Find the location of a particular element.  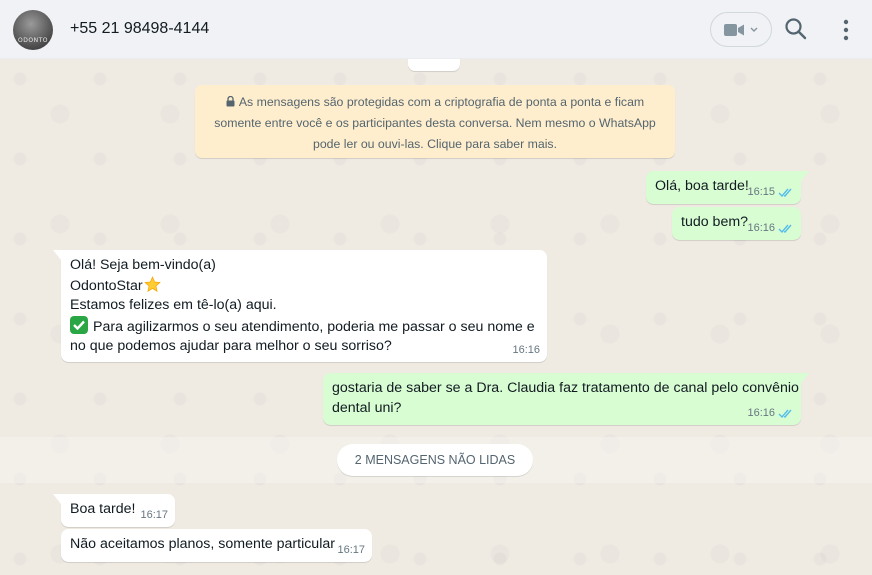

unread-divider: 2 MENSAGENS NÃO LIDAS is located at coordinates (436, 460).